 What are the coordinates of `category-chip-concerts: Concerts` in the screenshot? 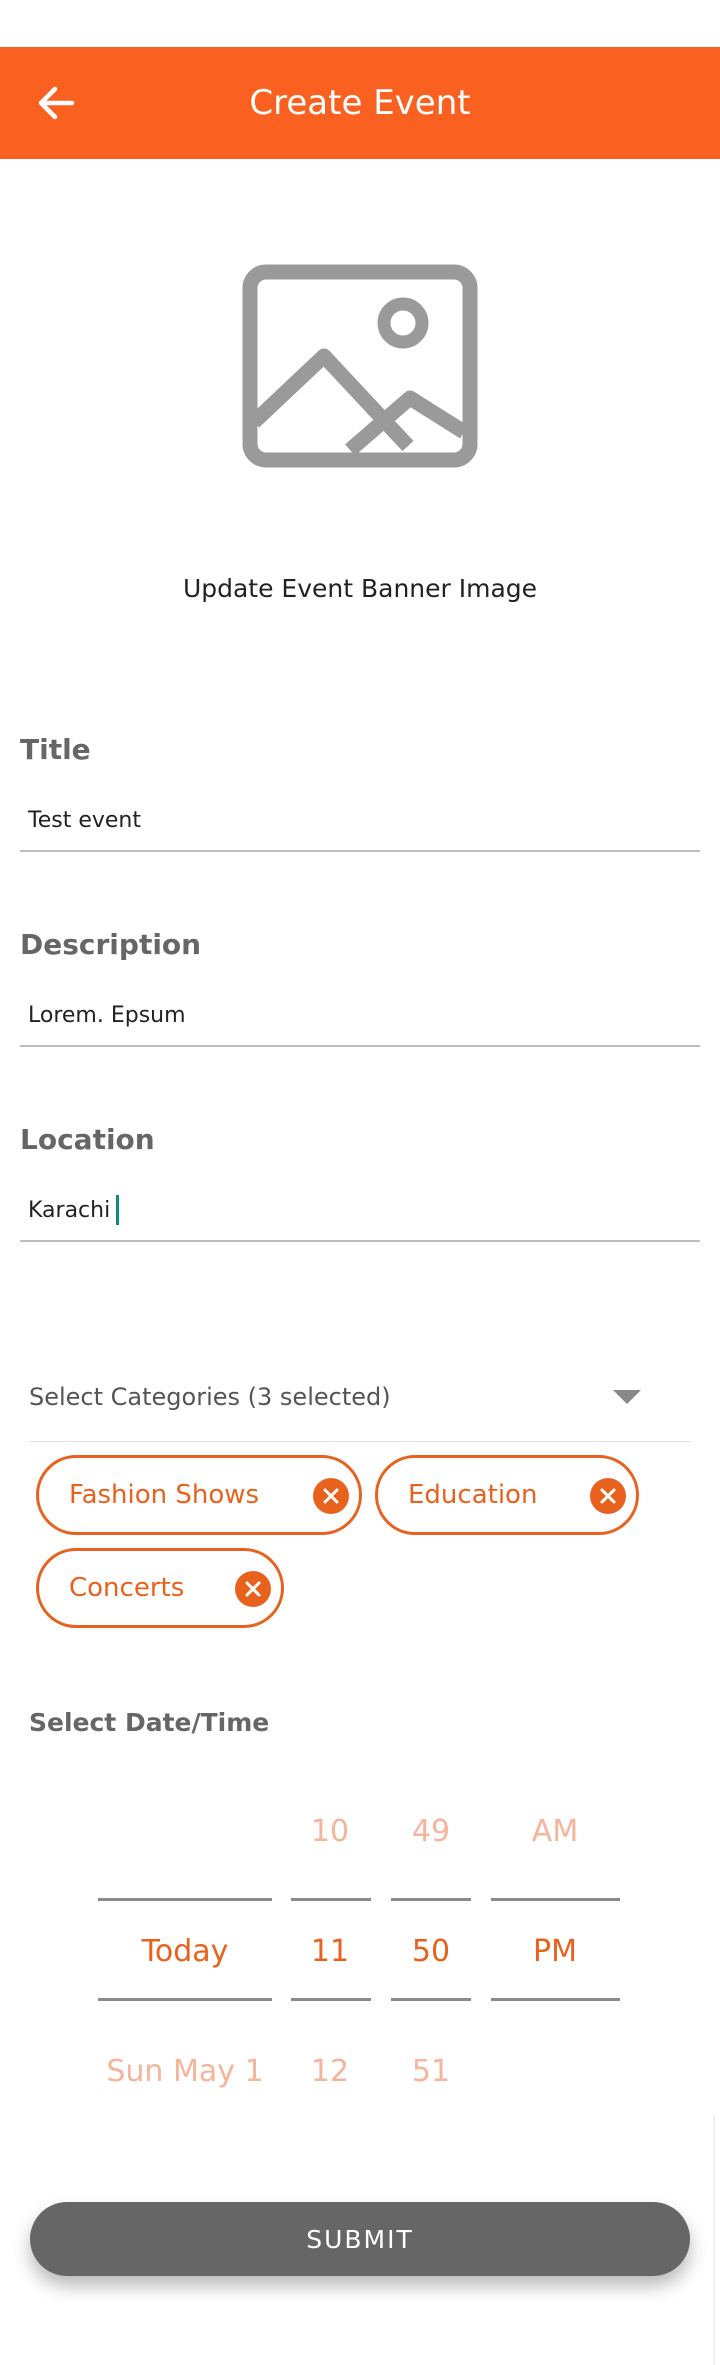 It's located at (160, 1588).